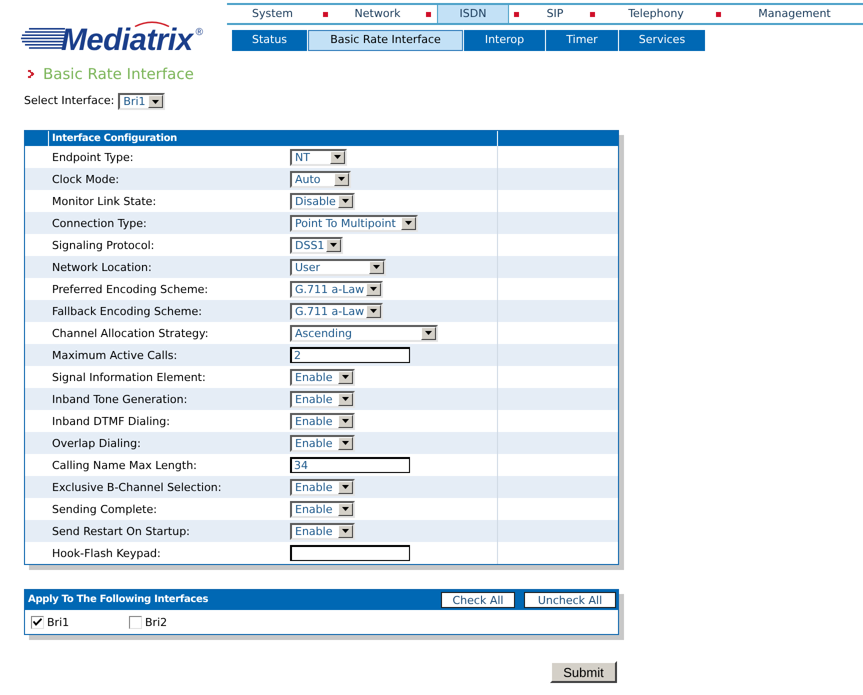 The width and height of the screenshot is (863, 695). Describe the element at coordinates (120, 399) in the screenshot. I see `field-label: Inband Tone Generation:` at that location.